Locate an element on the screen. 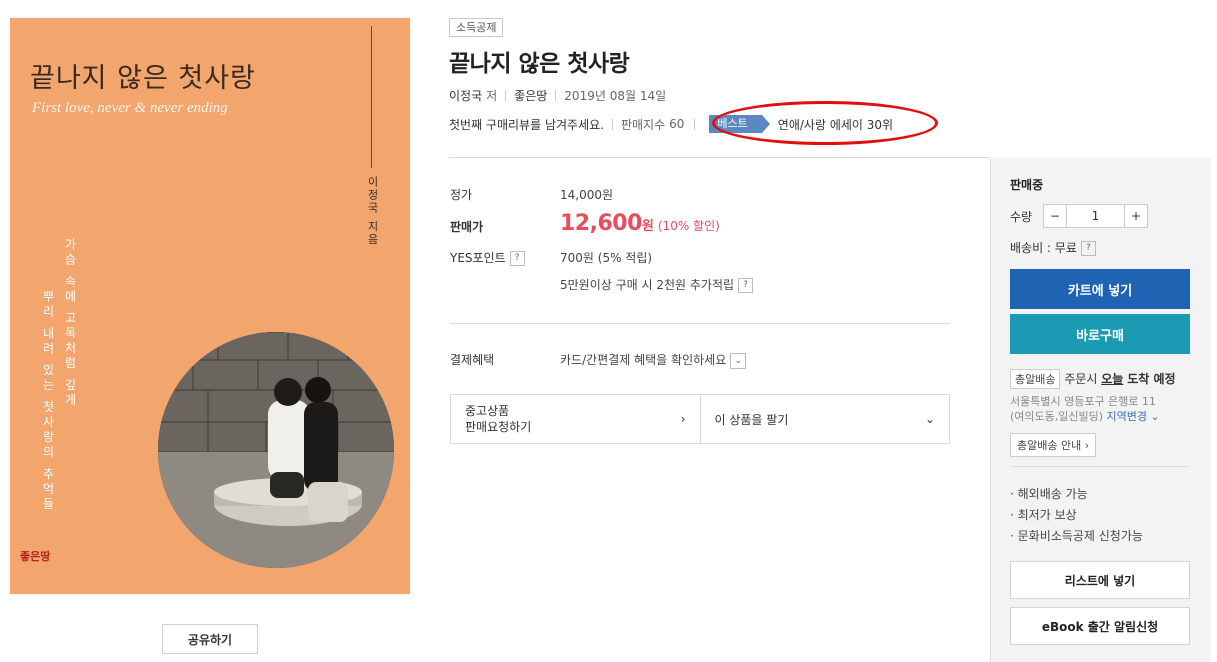  add-to-cart-button: 카트에 넣기 is located at coordinates (1100, 289).